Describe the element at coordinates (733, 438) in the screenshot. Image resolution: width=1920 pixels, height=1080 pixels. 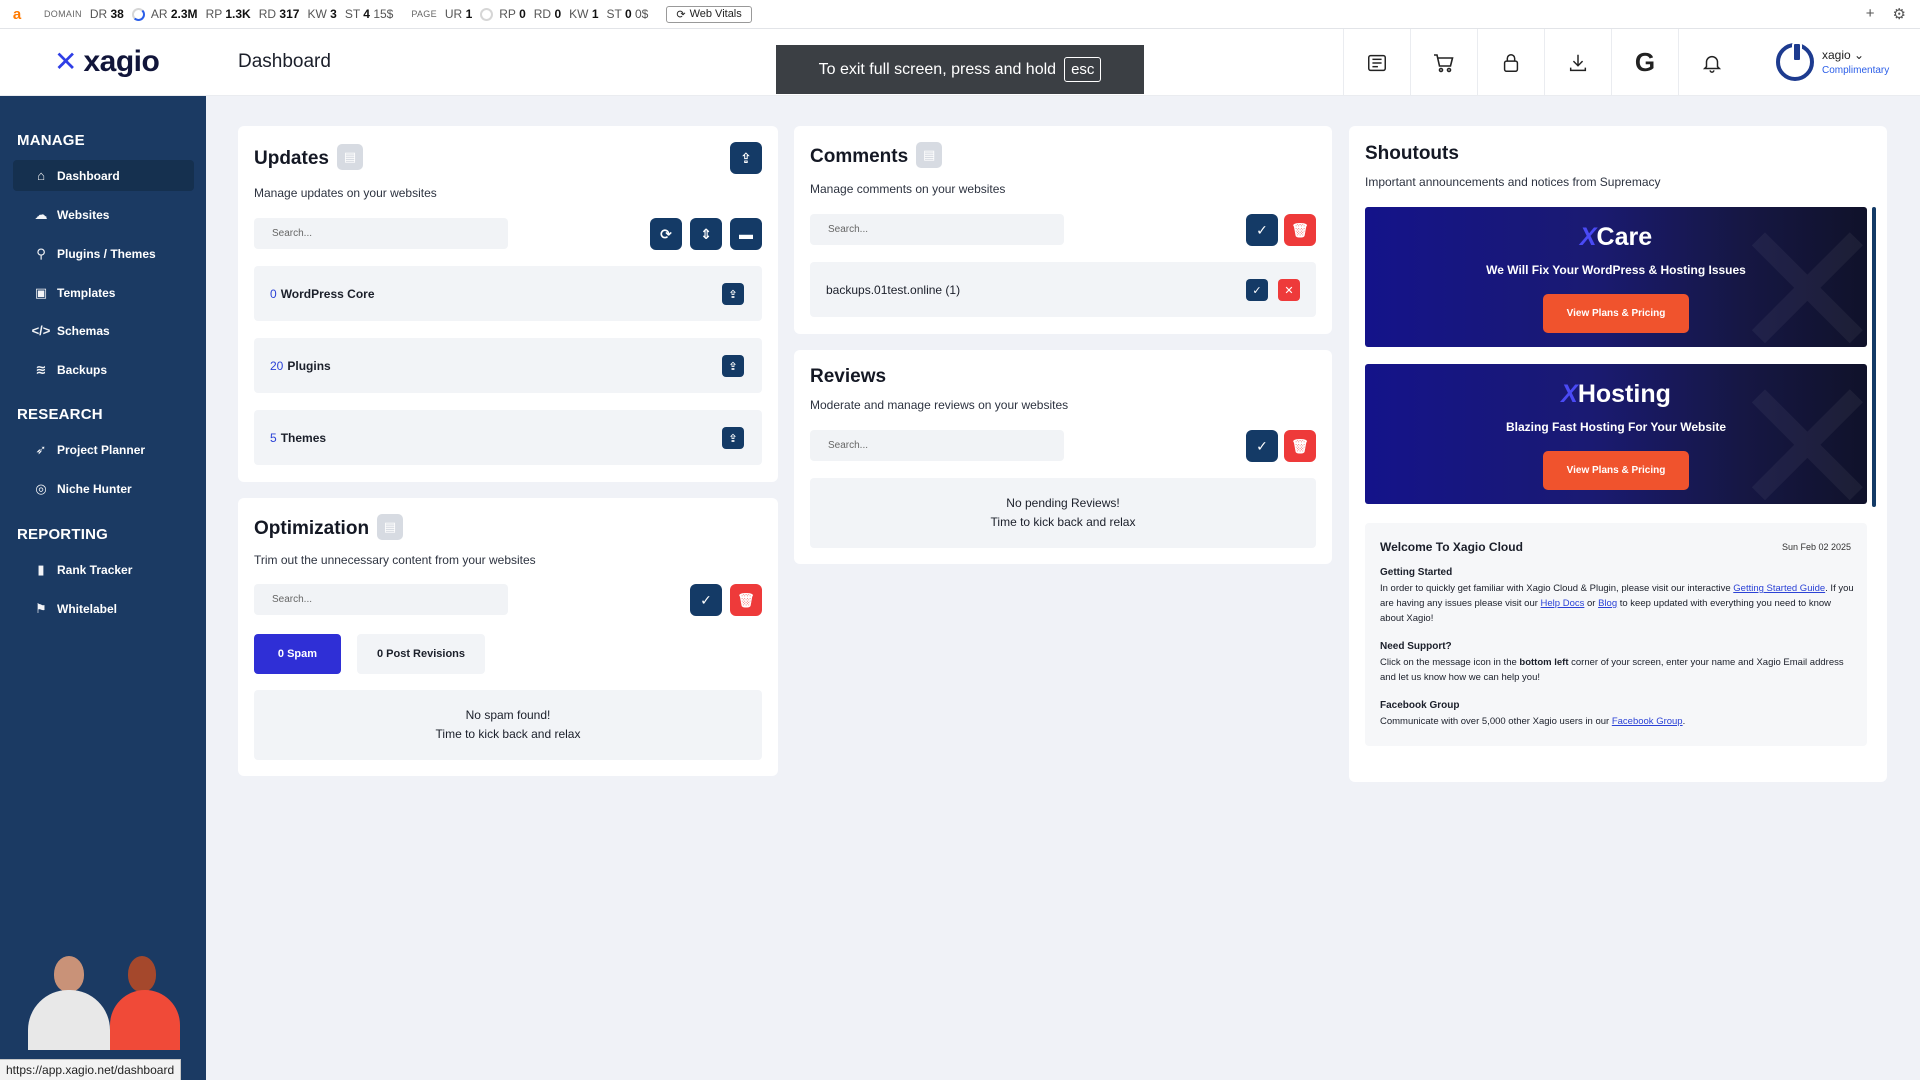
I see `update-themes-button: ⇪` at that location.